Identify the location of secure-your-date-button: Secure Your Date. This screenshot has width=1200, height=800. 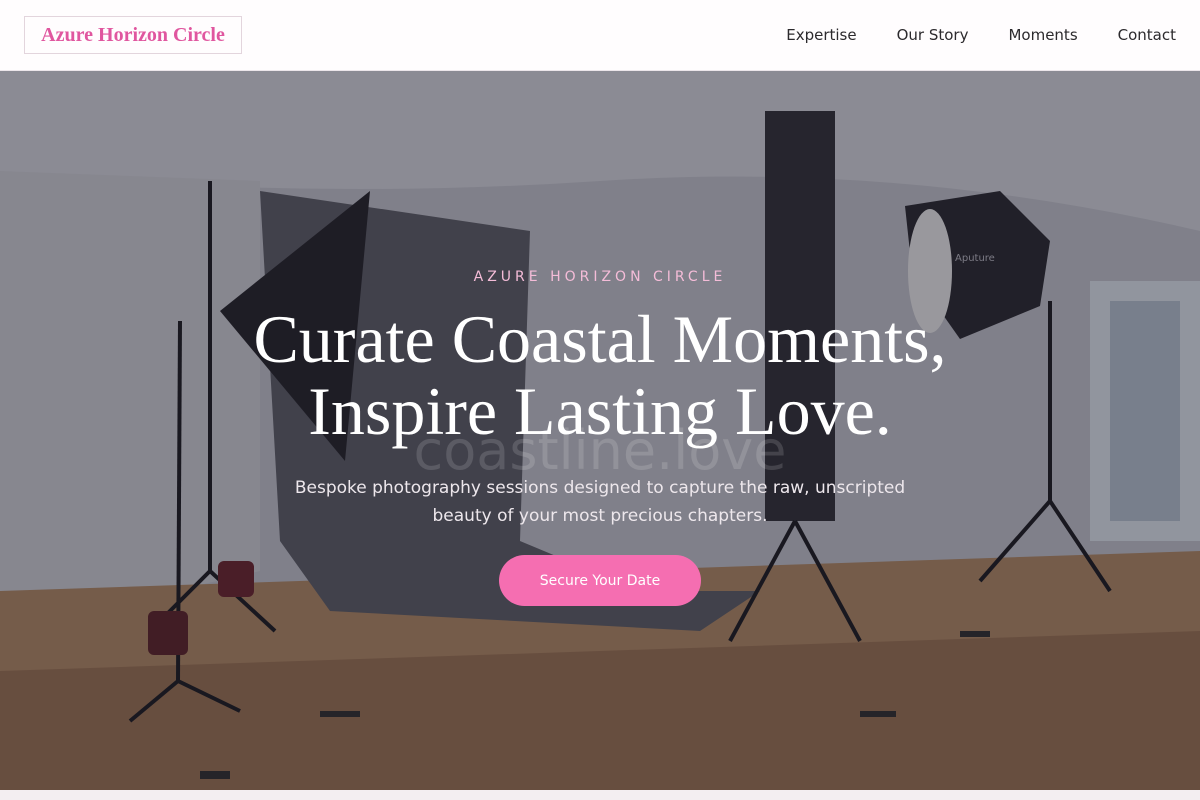
(600, 580).